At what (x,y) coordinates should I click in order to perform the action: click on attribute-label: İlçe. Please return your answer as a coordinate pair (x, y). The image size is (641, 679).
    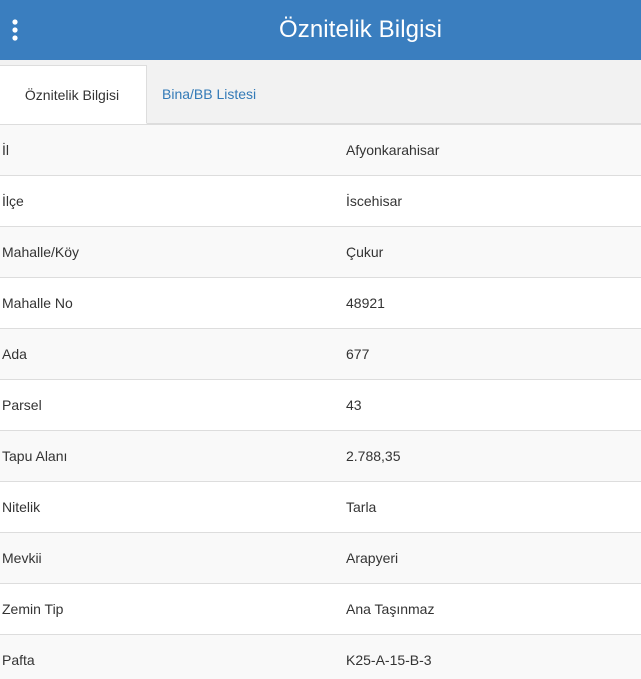
    Looking at the image, I should click on (167, 201).